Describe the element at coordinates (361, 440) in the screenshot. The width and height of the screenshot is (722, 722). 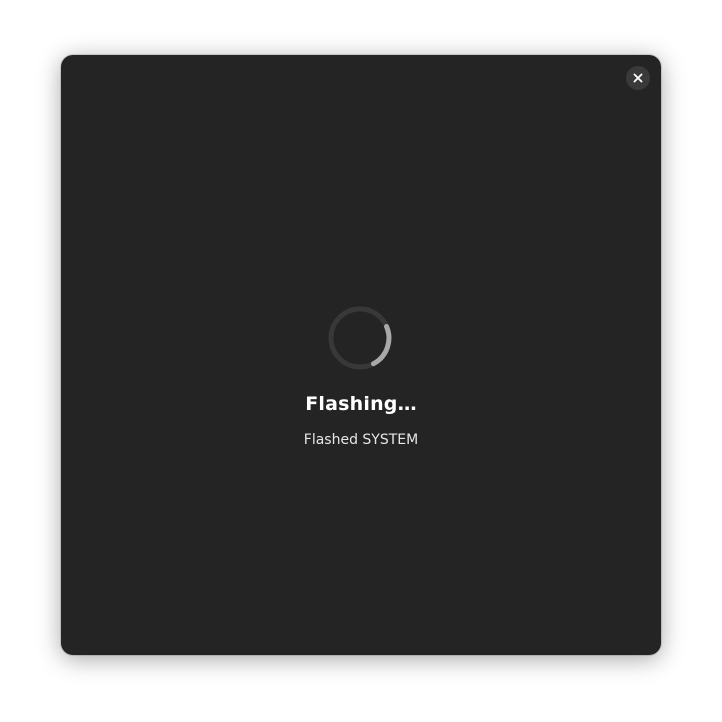
I see `status-subtitle: Flashed SYSTEM` at that location.